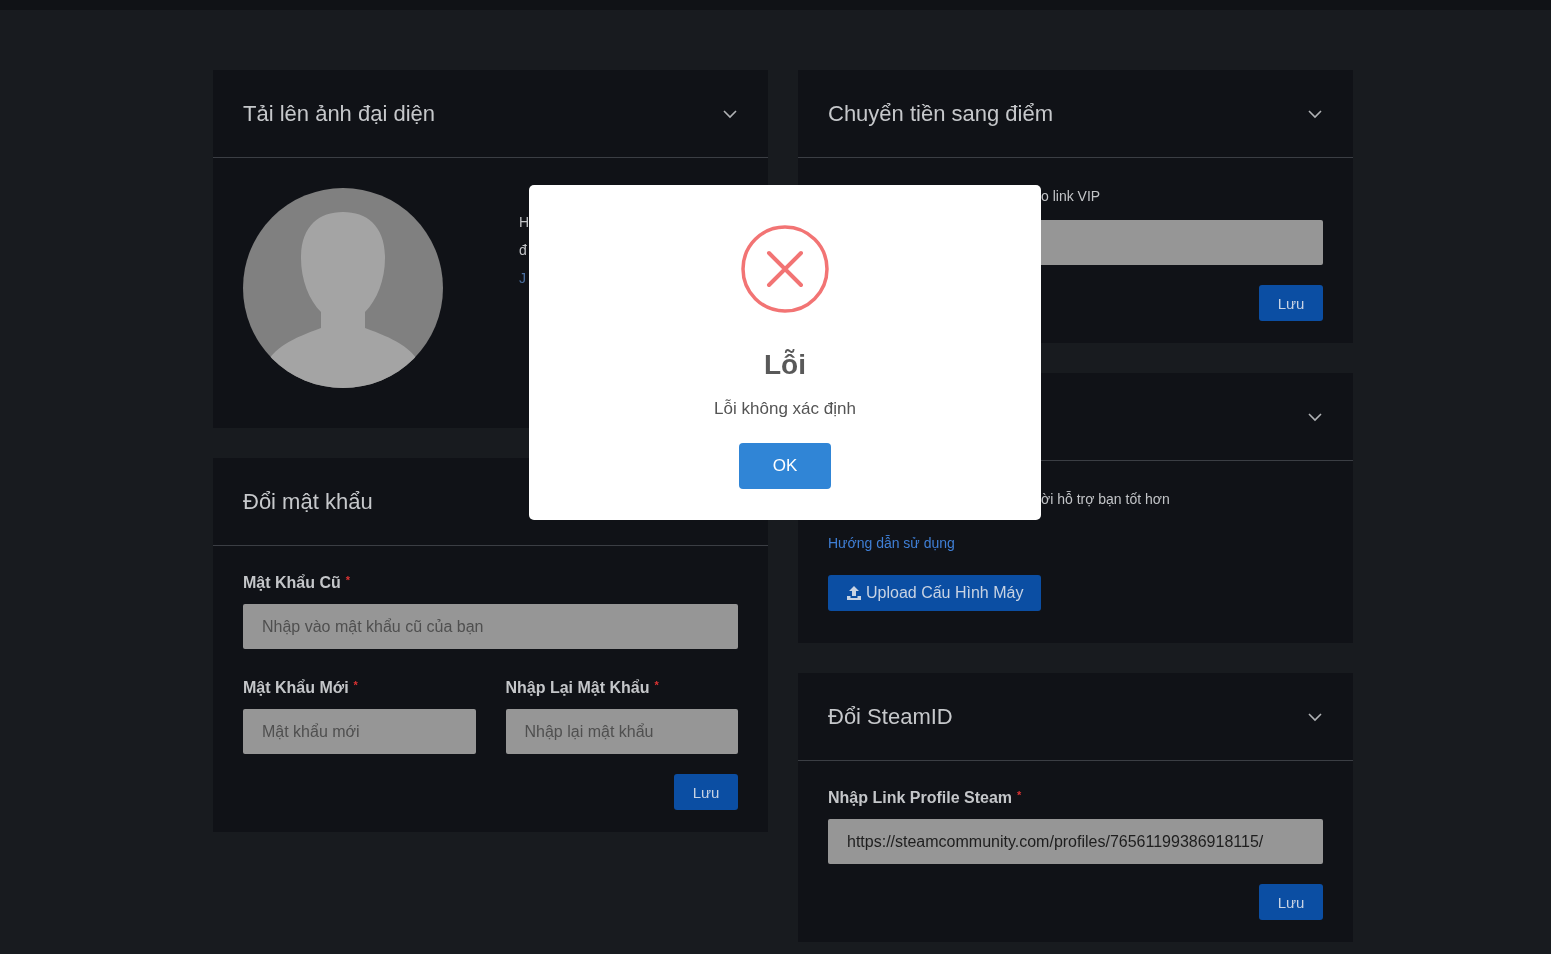 The height and width of the screenshot is (954, 1551). I want to click on ok-button: OK, so click(785, 466).